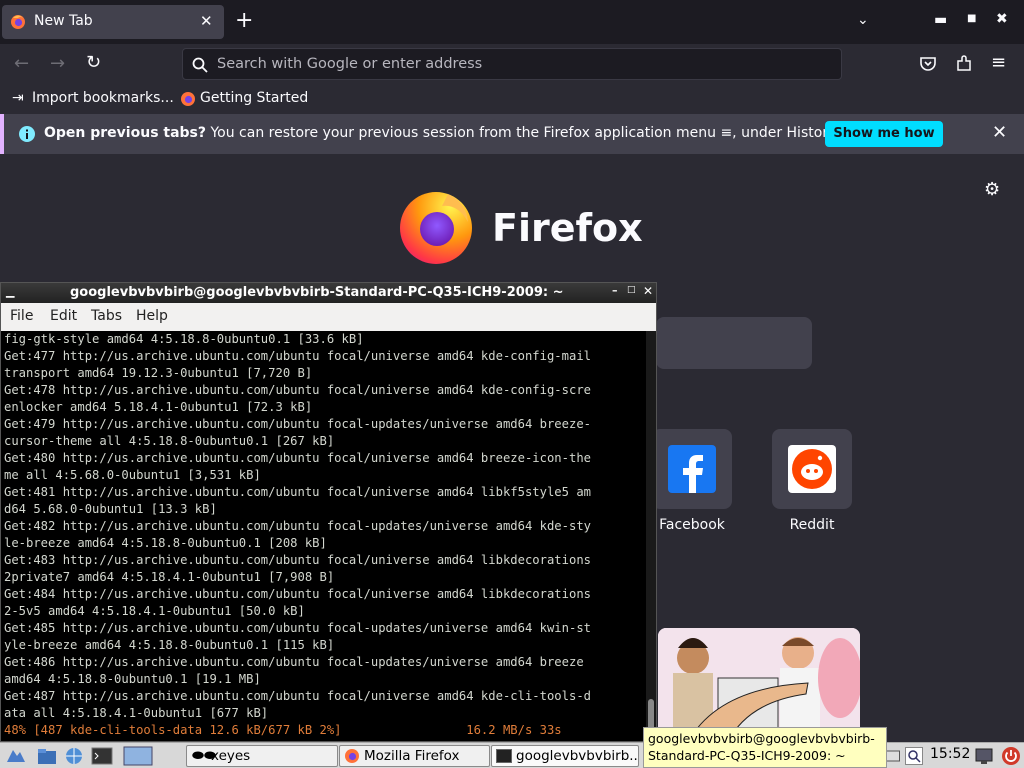 The height and width of the screenshot is (768, 1024). Describe the element at coordinates (940, 20) in the screenshot. I see `minimize-icon: ▬` at that location.